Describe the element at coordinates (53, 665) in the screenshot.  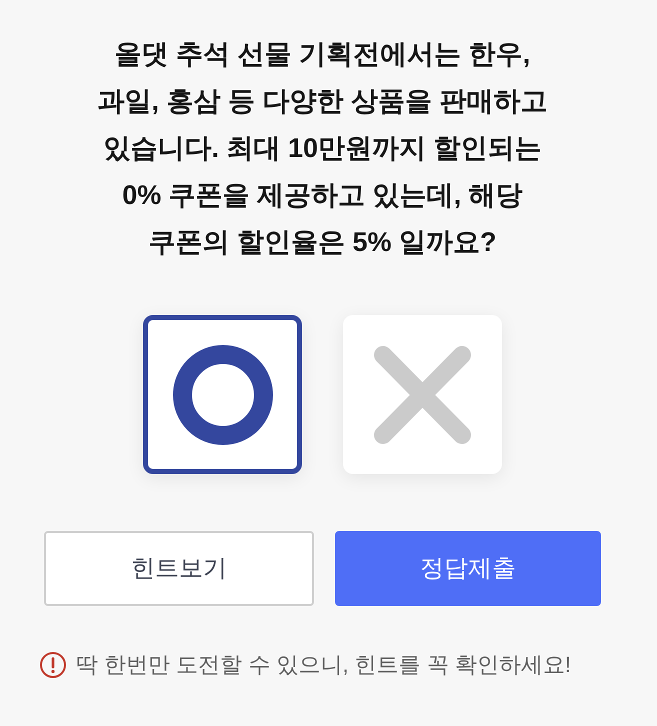
I see `warning-icon` at that location.